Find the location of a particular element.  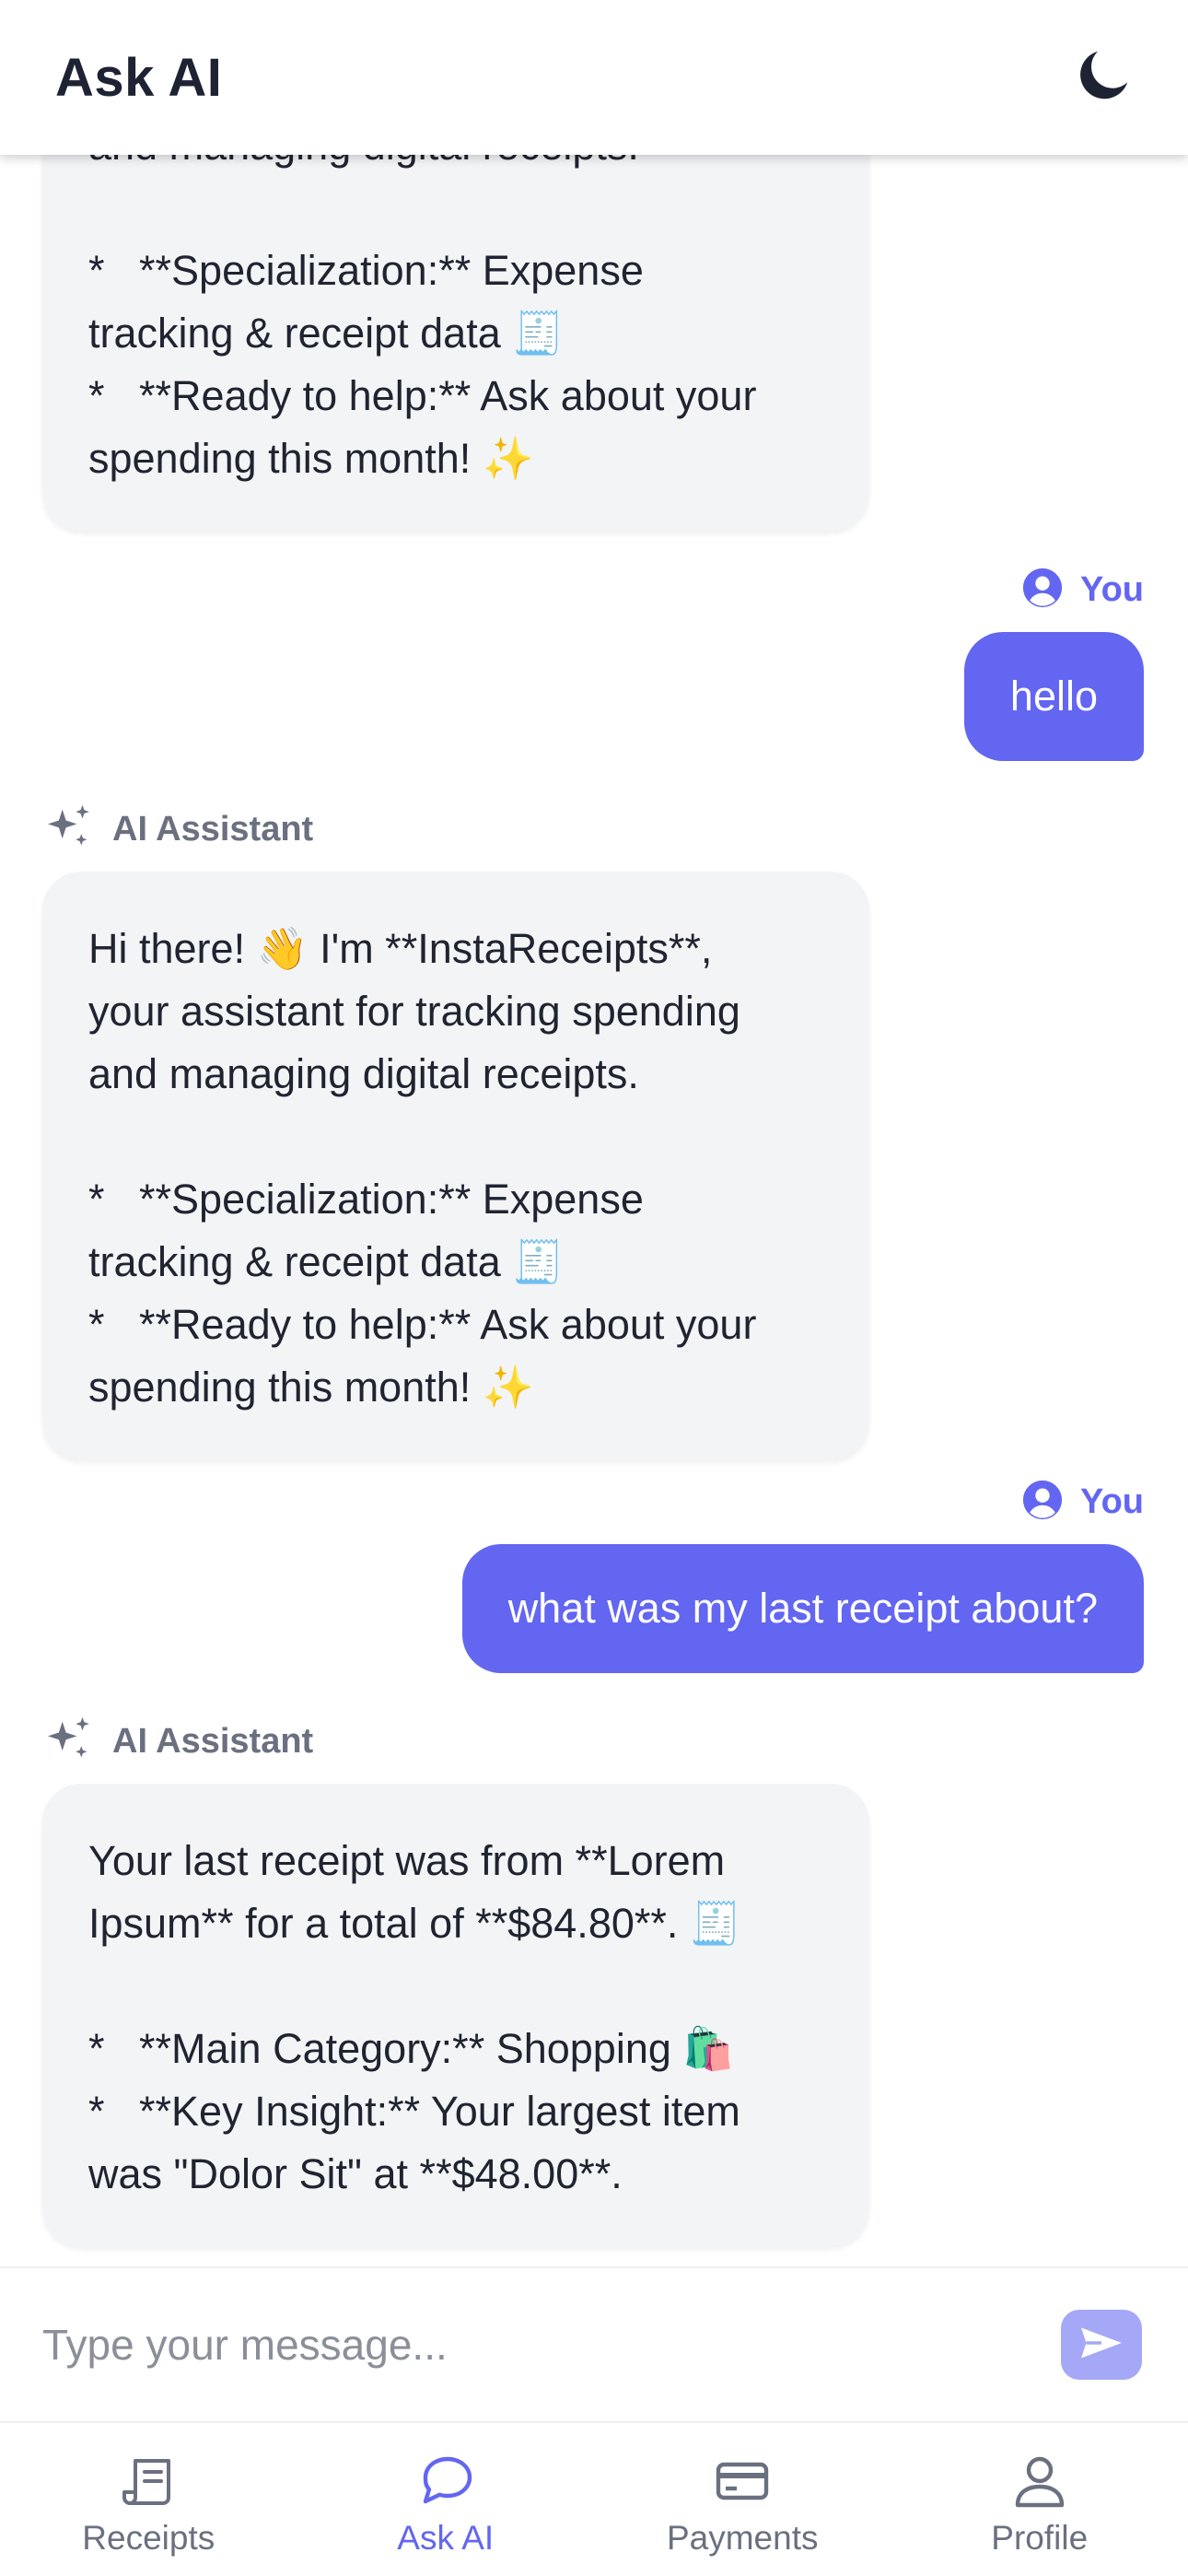

theme-toggle-button is located at coordinates (1103, 77).